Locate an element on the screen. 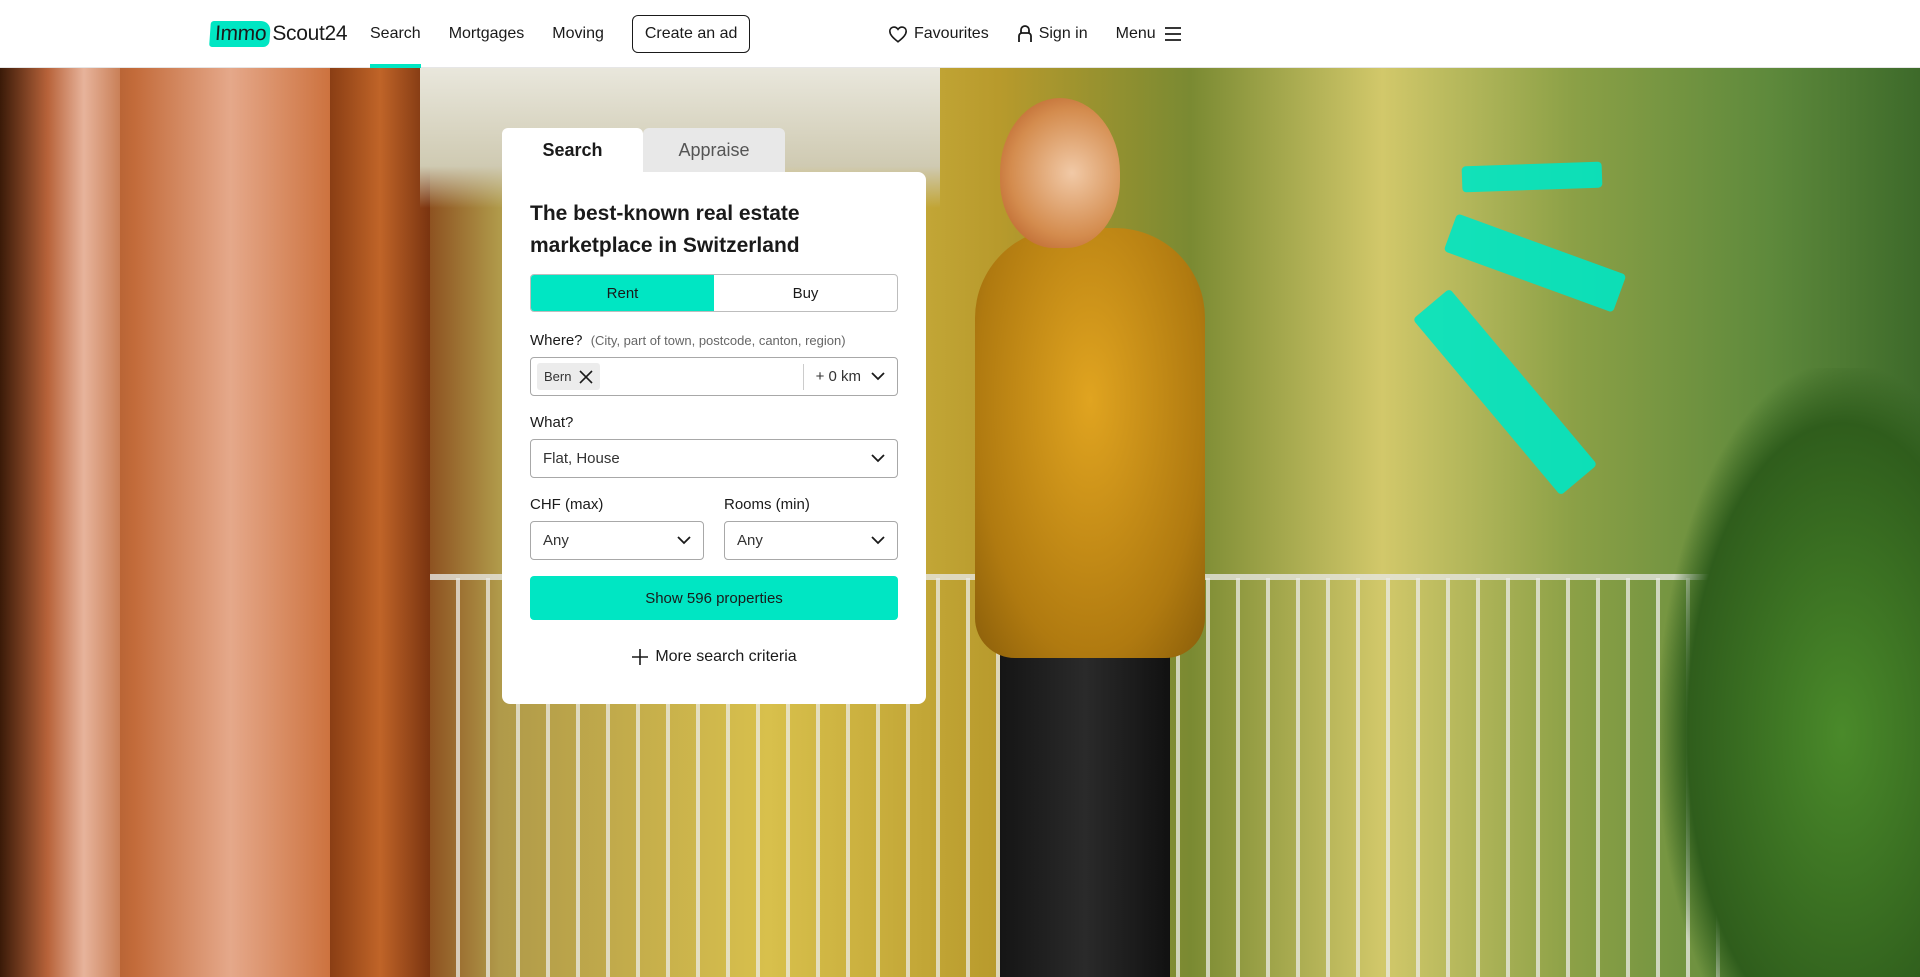 The image size is (1920, 977). search-tabs: Search Appraise is located at coordinates (643, 150).